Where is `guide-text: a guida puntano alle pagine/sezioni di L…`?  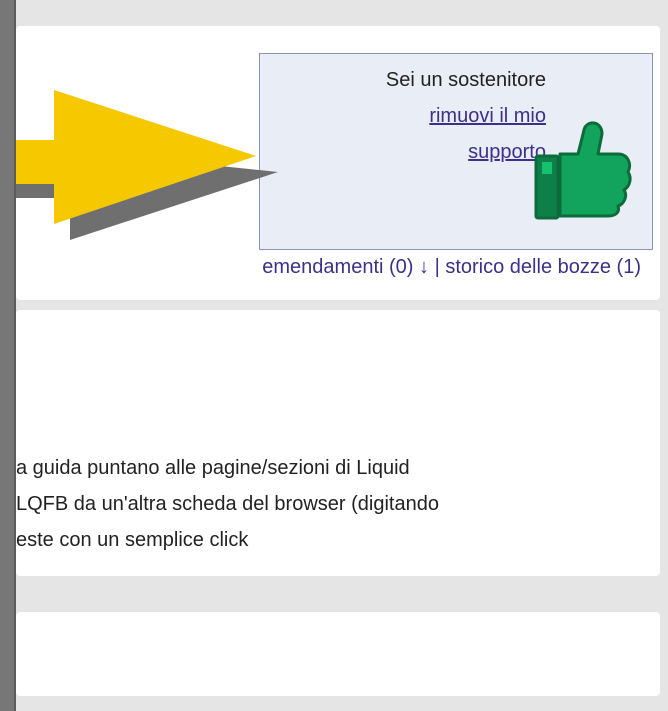 guide-text: a guida puntano alle pagine/sezioni di L… is located at coordinates (227, 504).